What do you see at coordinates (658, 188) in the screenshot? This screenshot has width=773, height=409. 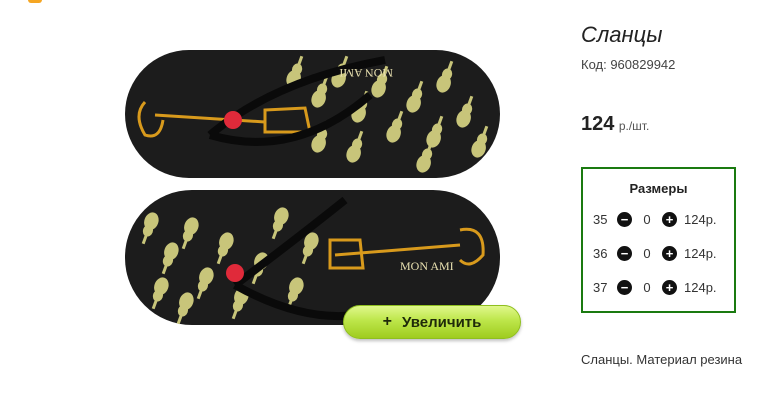 I see `sizes-title: Размеры` at bounding box center [658, 188].